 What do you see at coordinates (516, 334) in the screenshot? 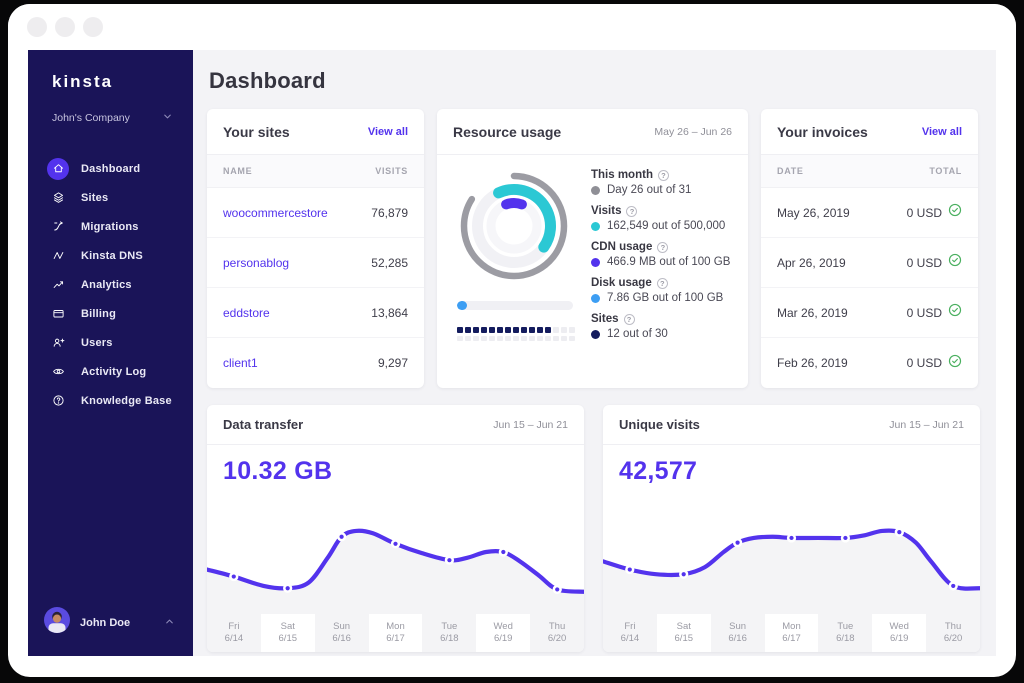
I see `sites-usage-grid` at bounding box center [516, 334].